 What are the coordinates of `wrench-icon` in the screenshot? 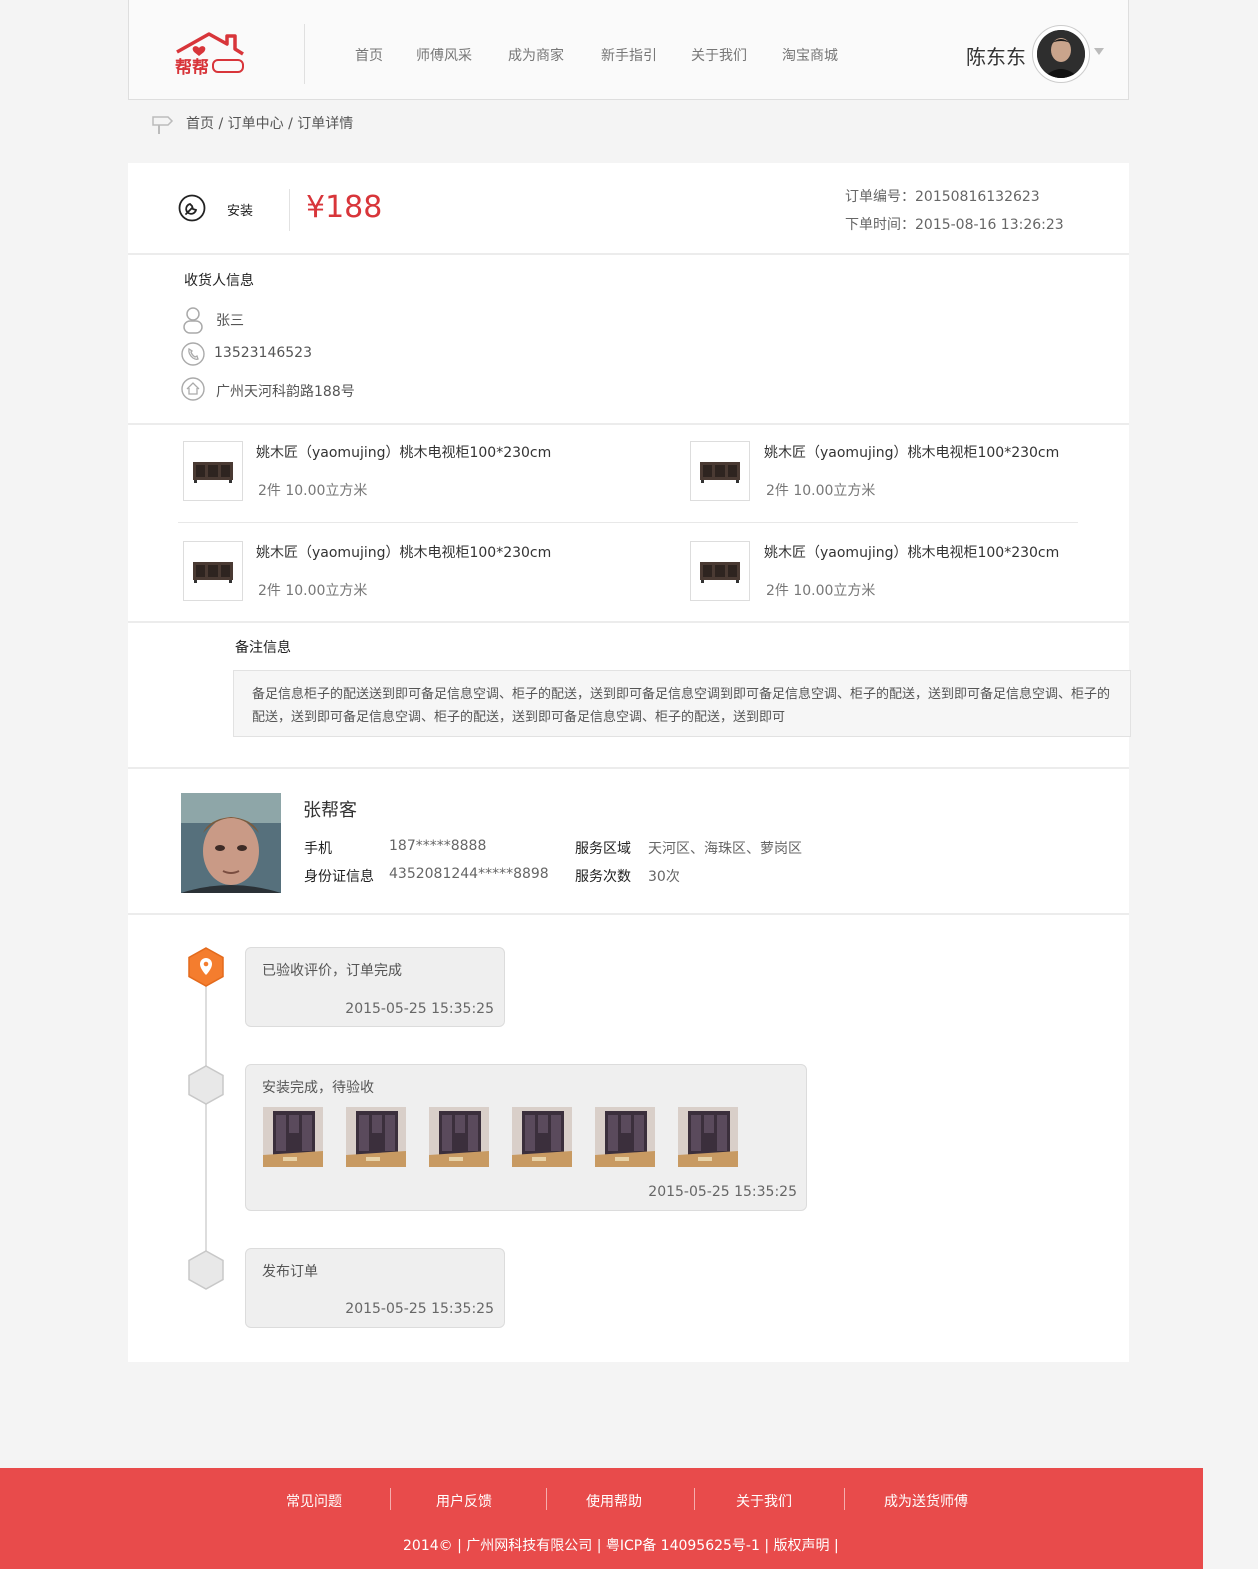 It's located at (192, 208).